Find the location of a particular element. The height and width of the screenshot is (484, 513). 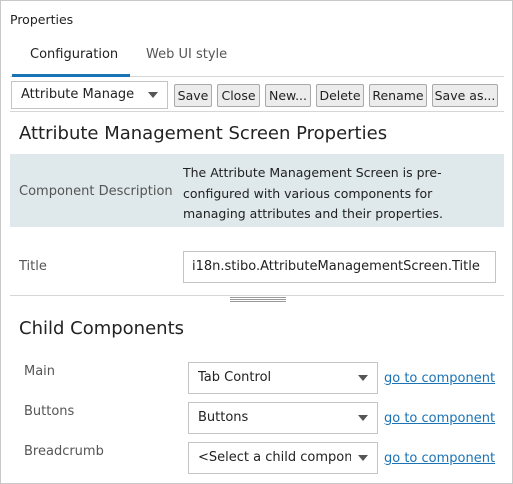

main-component-select: Tab Control is located at coordinates (283, 378).